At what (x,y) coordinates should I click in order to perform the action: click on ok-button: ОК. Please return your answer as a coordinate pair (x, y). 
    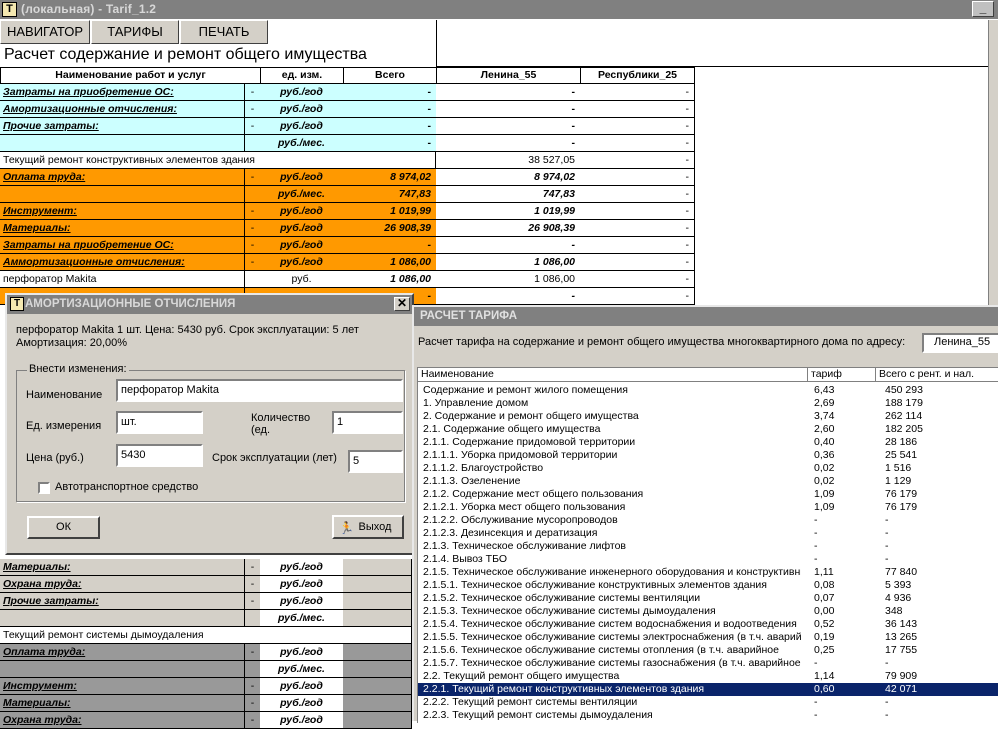
    Looking at the image, I should click on (63, 527).